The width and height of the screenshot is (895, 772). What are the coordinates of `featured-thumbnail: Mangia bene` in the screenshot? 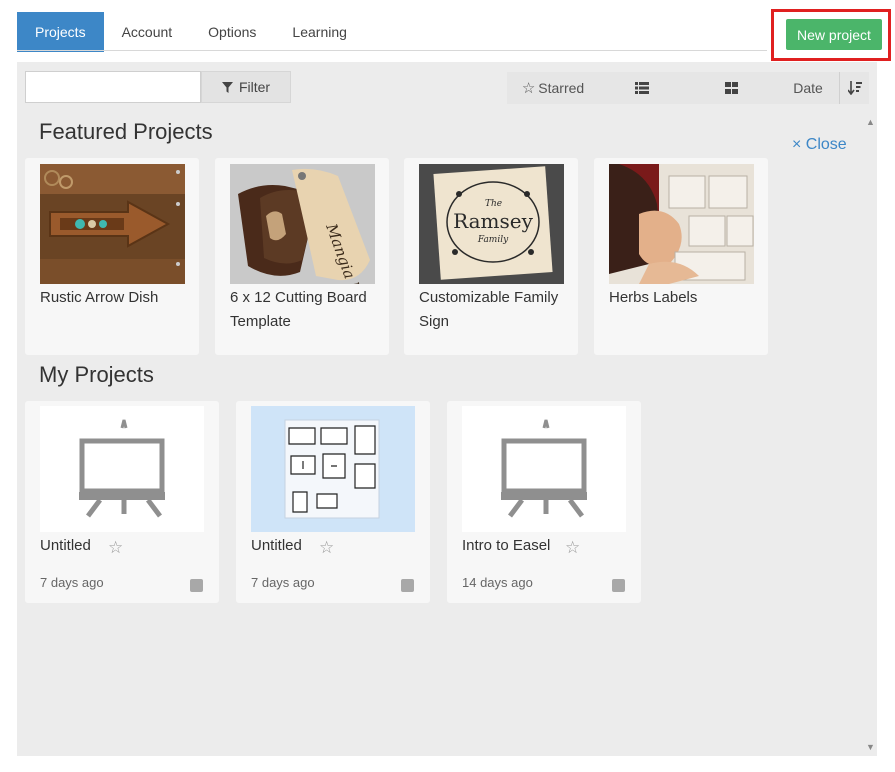 It's located at (302, 224).